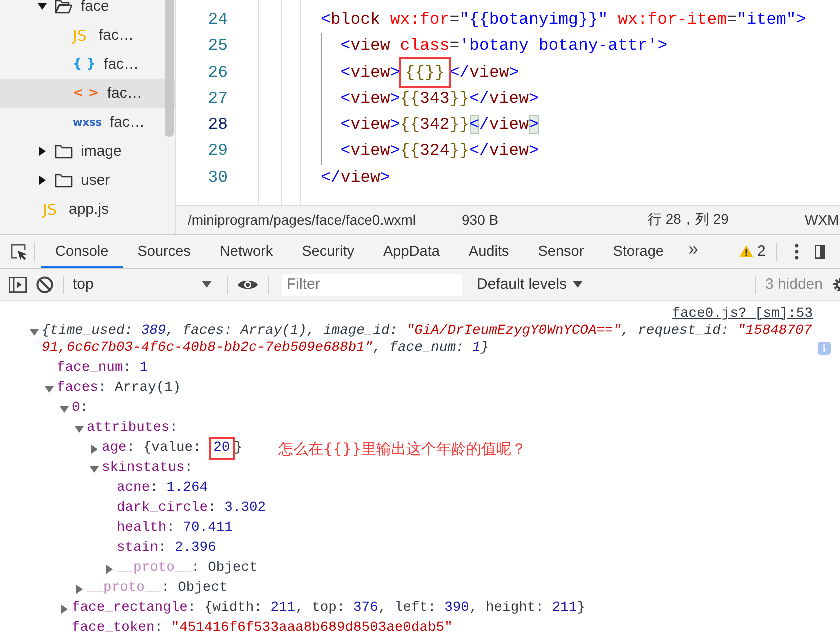 This screenshot has height=635, width=840. Describe the element at coordinates (355, 177) in the screenshot. I see `code-line: </view>` at that location.